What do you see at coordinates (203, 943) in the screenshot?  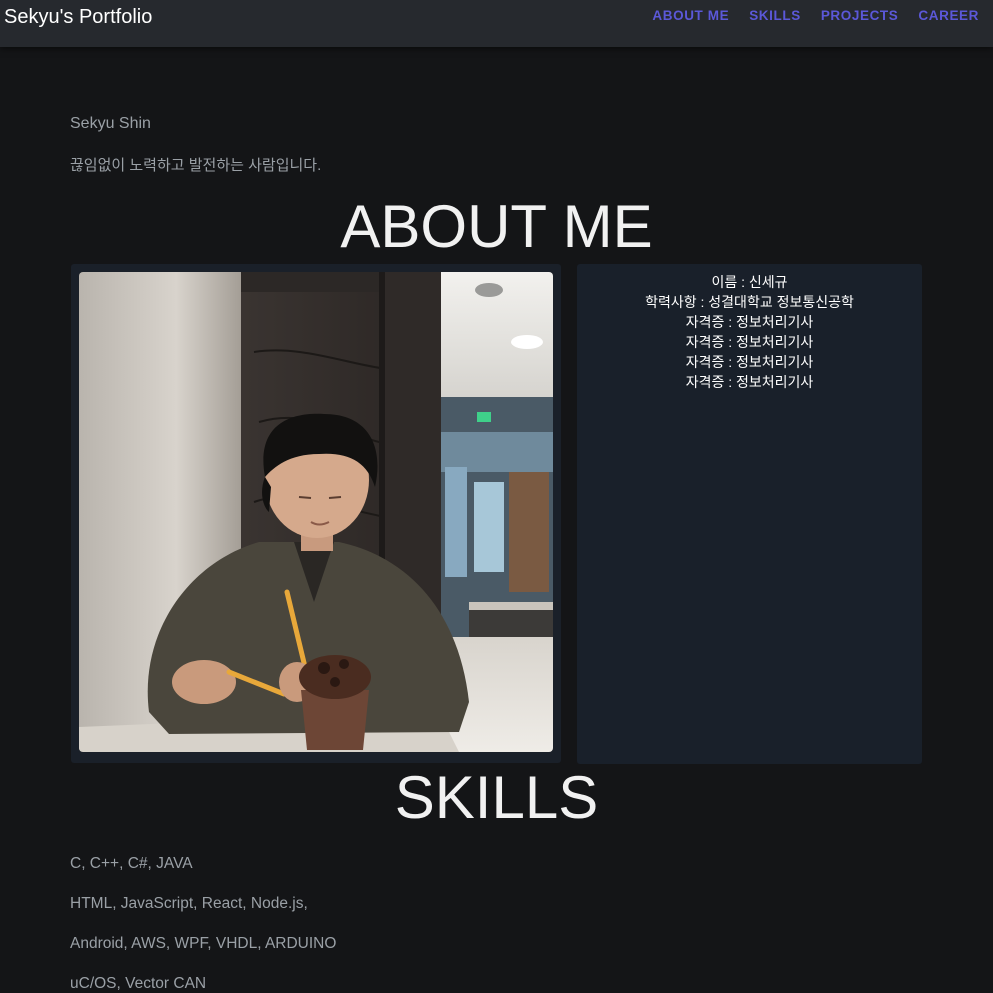 I see `skill-item: Android, AWS, WPF, VHDL, ARDUINO` at bounding box center [203, 943].